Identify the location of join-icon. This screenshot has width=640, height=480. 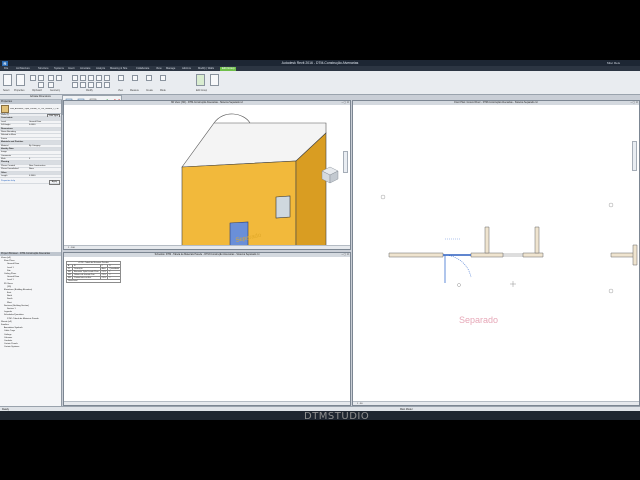
(51, 78).